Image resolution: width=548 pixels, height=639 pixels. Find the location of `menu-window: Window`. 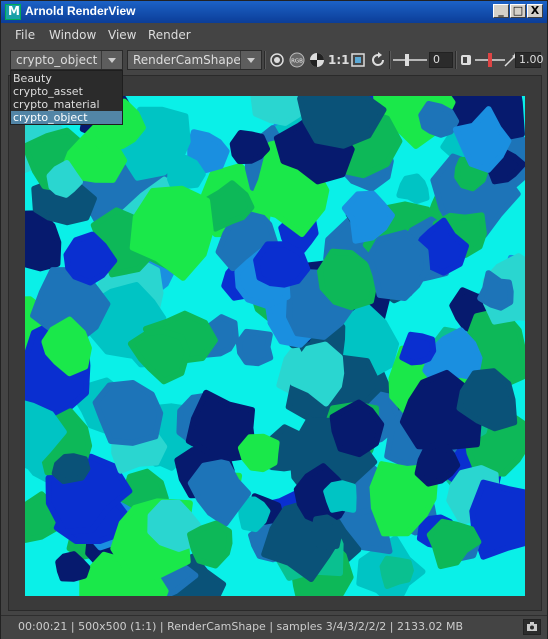

menu-window: Window is located at coordinates (72, 35).